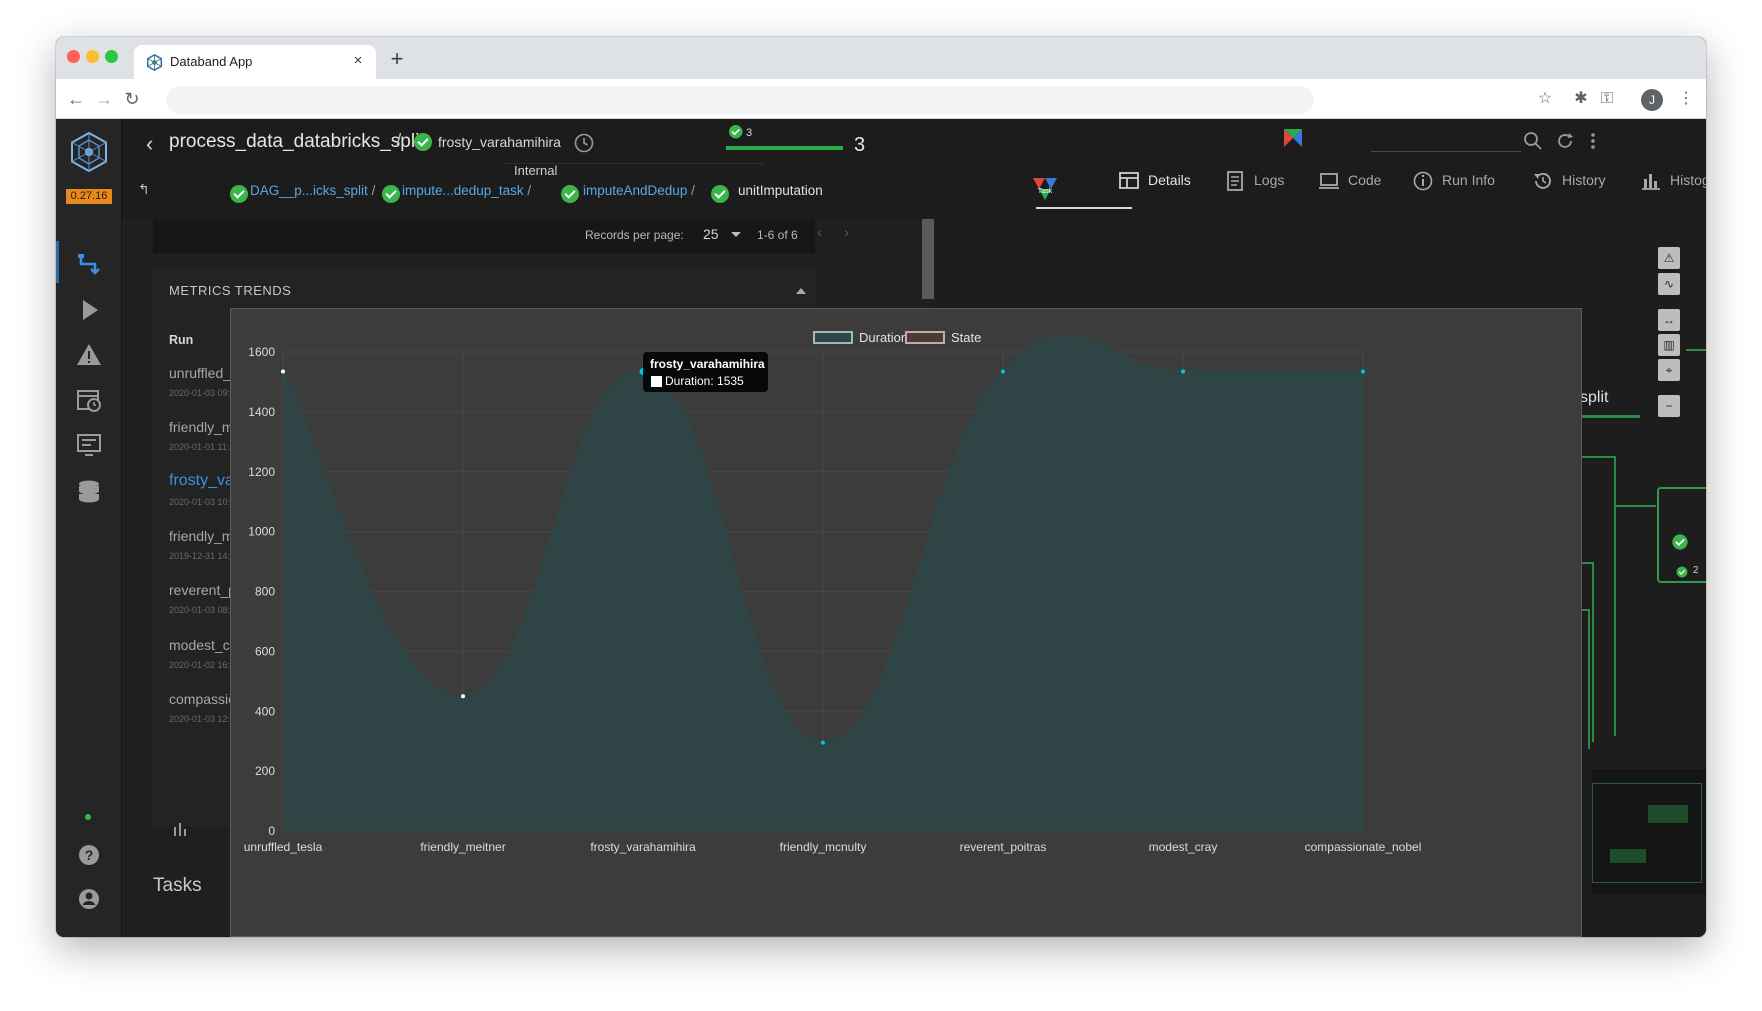  I want to click on node-success-icon, so click(1680, 542).